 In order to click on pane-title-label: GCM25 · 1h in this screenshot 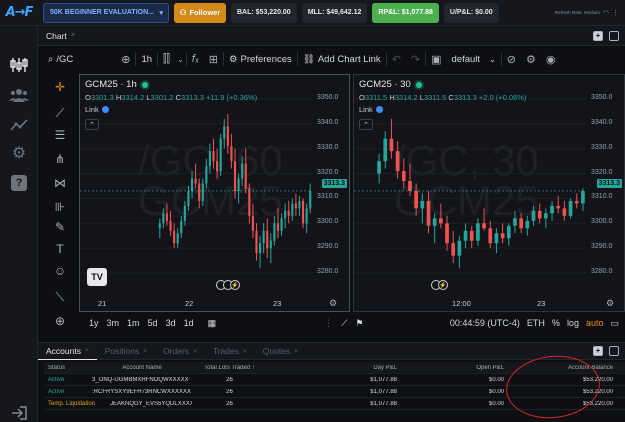, I will do `click(111, 84)`.